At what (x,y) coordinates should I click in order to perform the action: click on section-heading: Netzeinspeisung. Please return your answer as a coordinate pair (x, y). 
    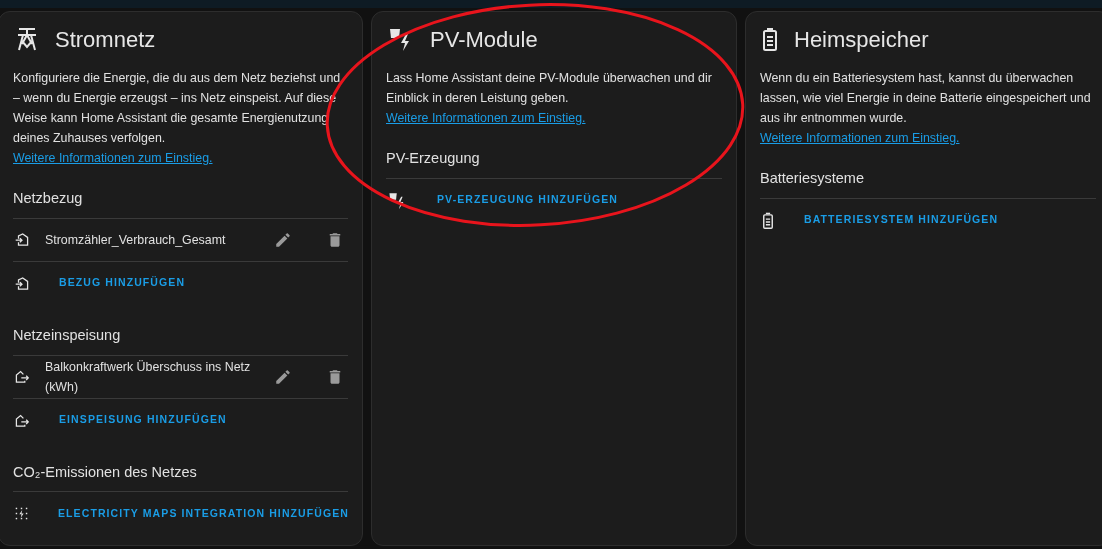
    Looking at the image, I should click on (180, 340).